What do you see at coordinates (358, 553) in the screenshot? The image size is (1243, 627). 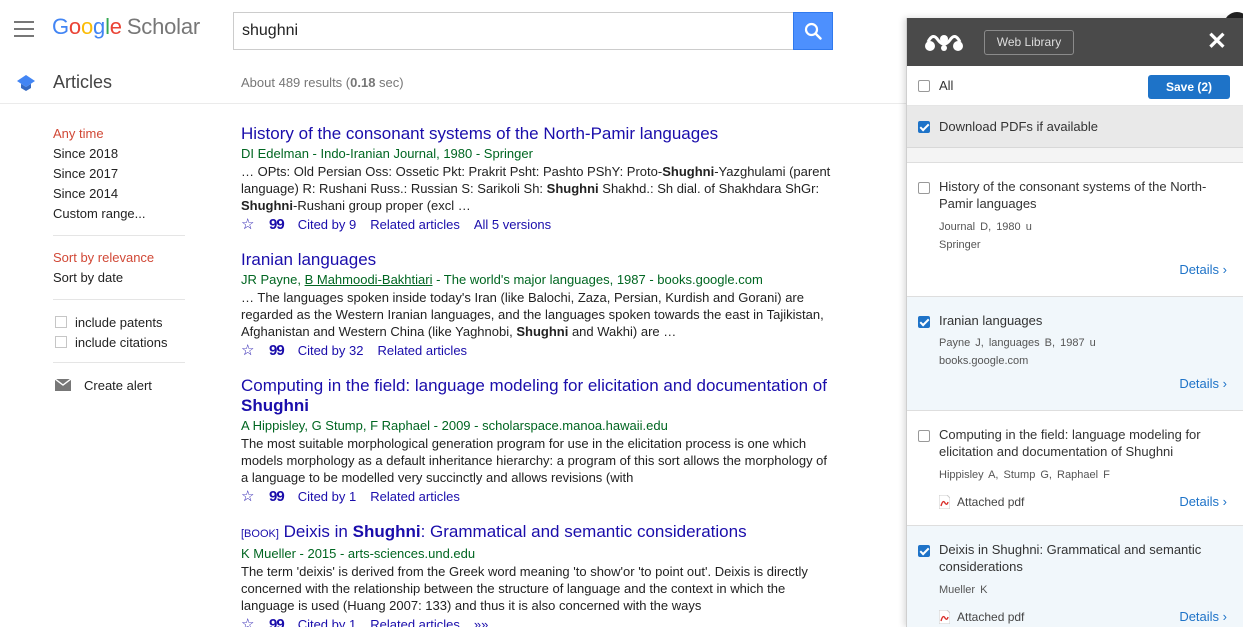 I see `result-meta: K Mueller - 2015 - arts-sciences.und.edu` at bounding box center [358, 553].